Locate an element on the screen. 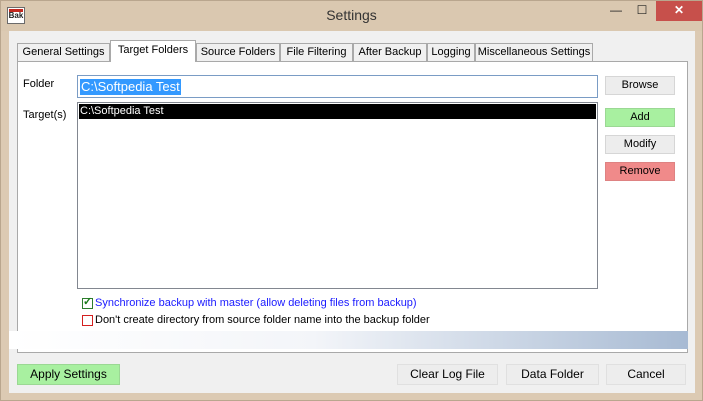 This screenshot has width=703, height=401. cancel-button: Cancel is located at coordinates (646, 374).